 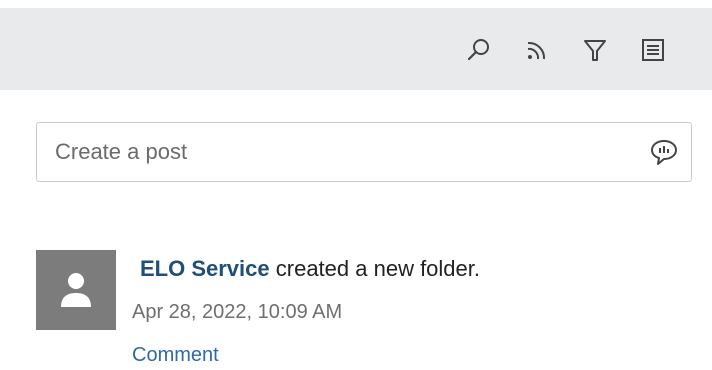 I want to click on feed-entry-text: ELO Service created a new folder., so click(x=310, y=269).